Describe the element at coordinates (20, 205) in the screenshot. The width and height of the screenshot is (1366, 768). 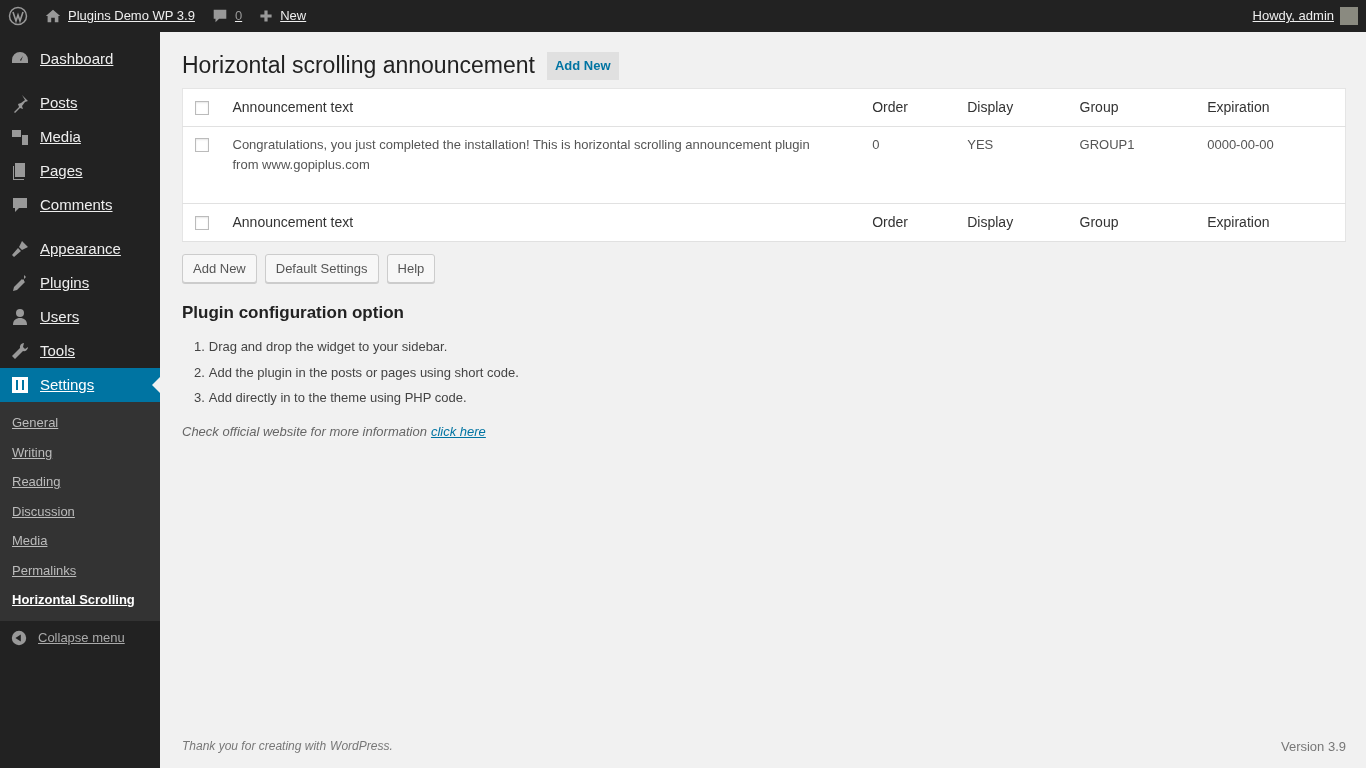
I see `speech-bubble-icon` at that location.